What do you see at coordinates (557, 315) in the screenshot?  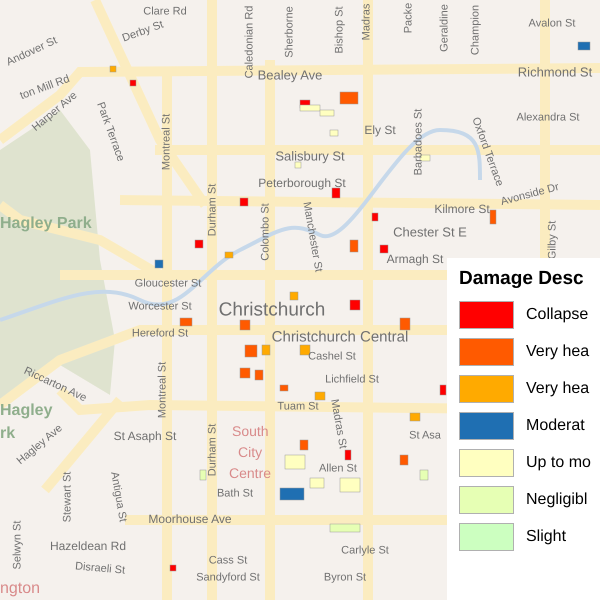 I see `legend-label: Collapse` at bounding box center [557, 315].